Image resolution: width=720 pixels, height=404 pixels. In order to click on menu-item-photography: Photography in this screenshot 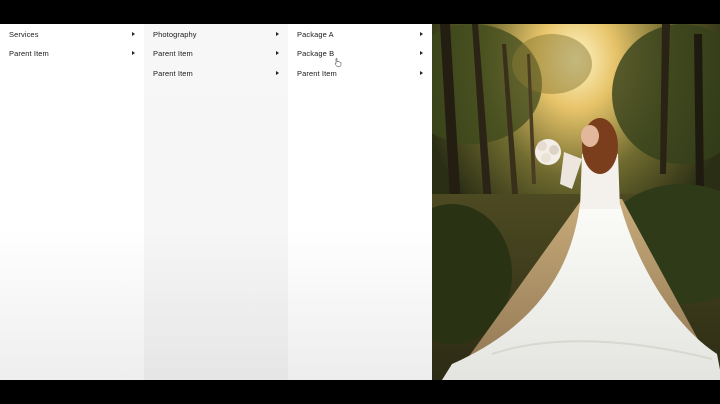, I will do `click(216, 34)`.